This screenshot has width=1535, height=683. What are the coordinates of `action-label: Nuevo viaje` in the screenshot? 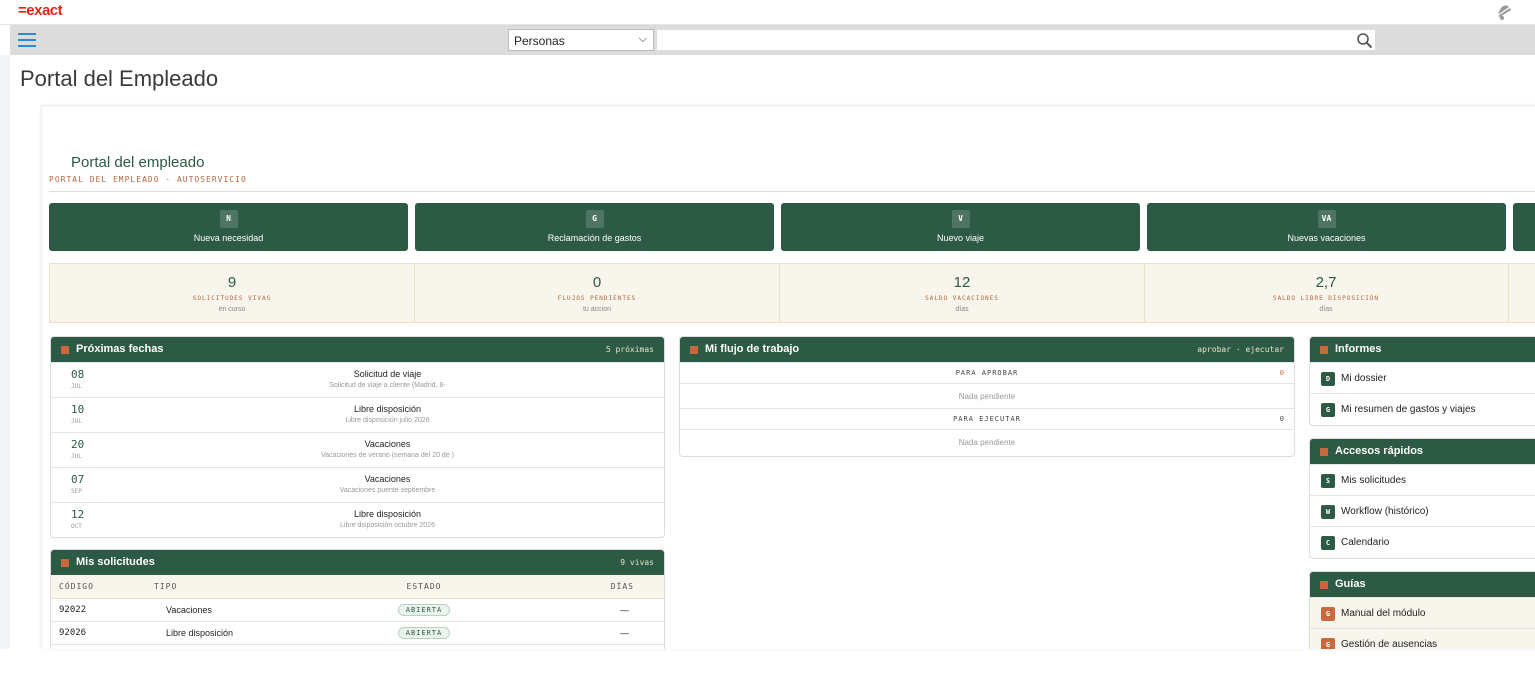 It's located at (960, 238).